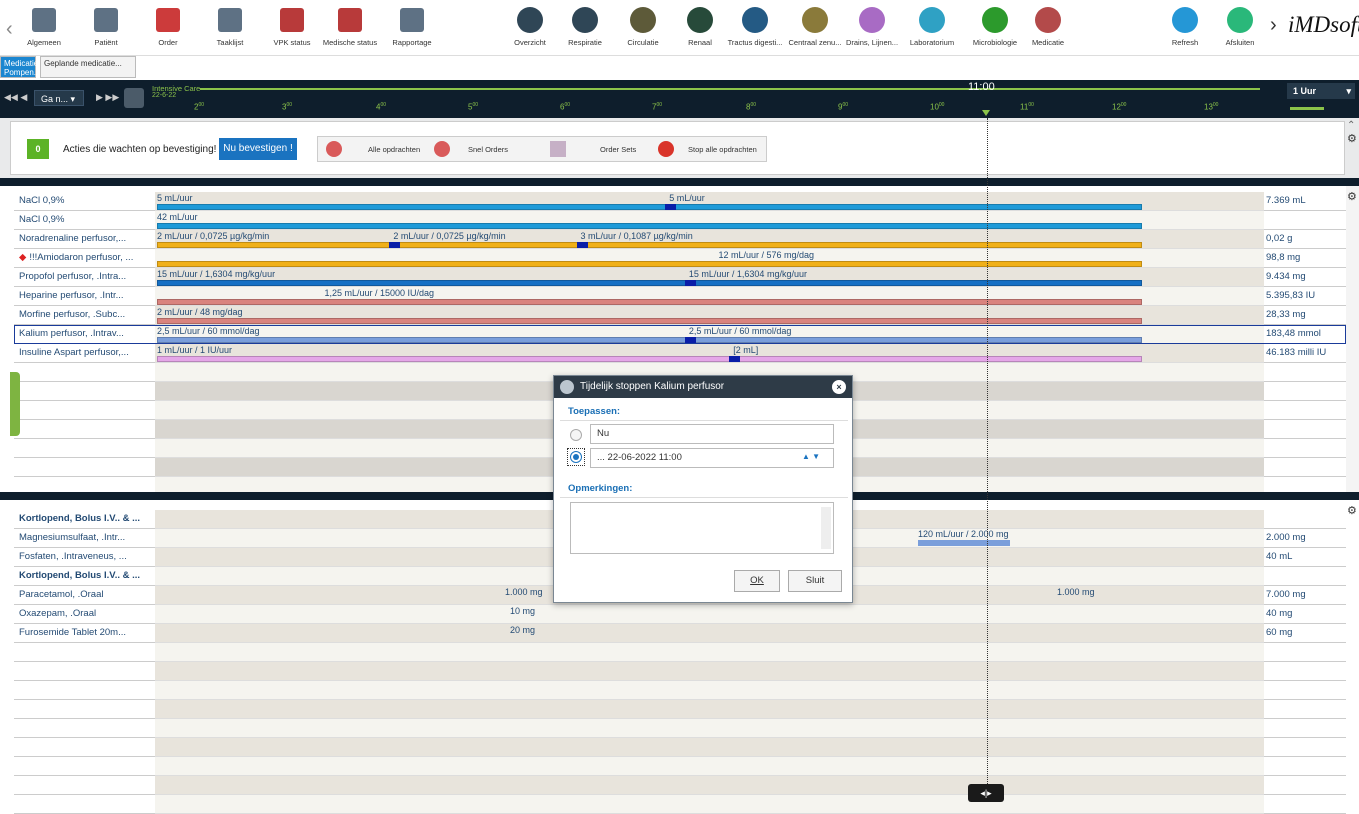 The width and height of the screenshot is (1359, 814). Describe the element at coordinates (84, 614) in the screenshot. I see `row-label: Oxazepam, .Oraal` at that location.